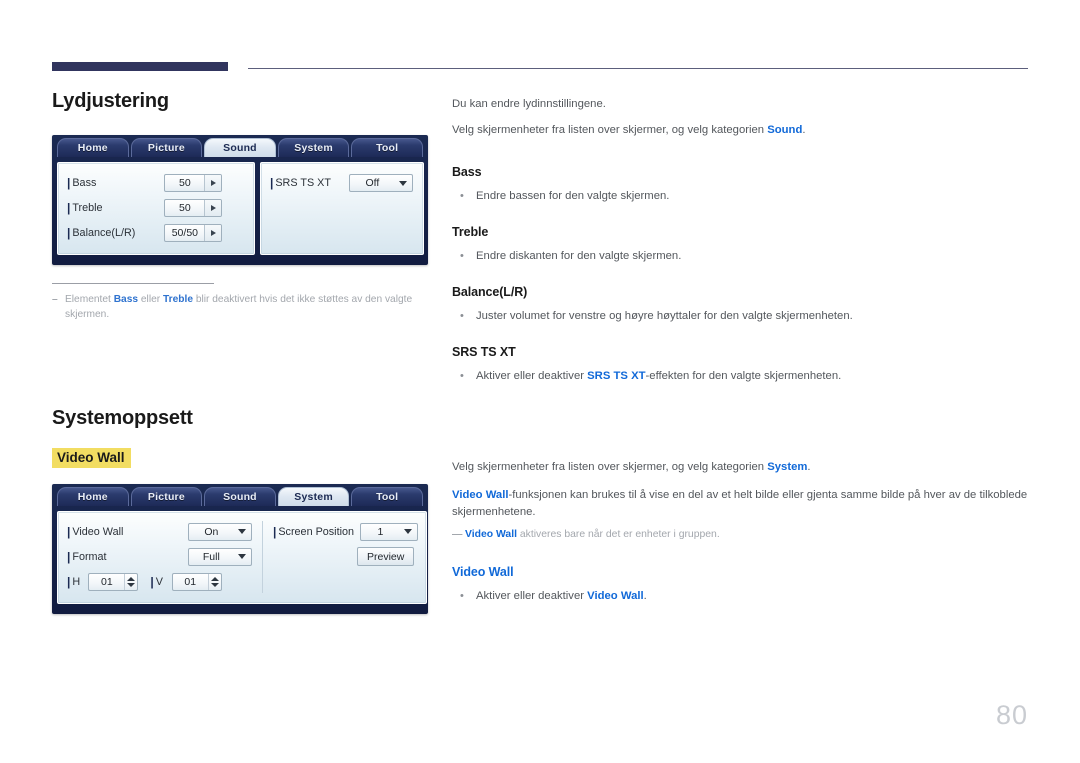 Image resolution: width=1080 pixels, height=763 pixels. What do you see at coordinates (386, 557) in the screenshot?
I see `preview-button: Preview` at bounding box center [386, 557].